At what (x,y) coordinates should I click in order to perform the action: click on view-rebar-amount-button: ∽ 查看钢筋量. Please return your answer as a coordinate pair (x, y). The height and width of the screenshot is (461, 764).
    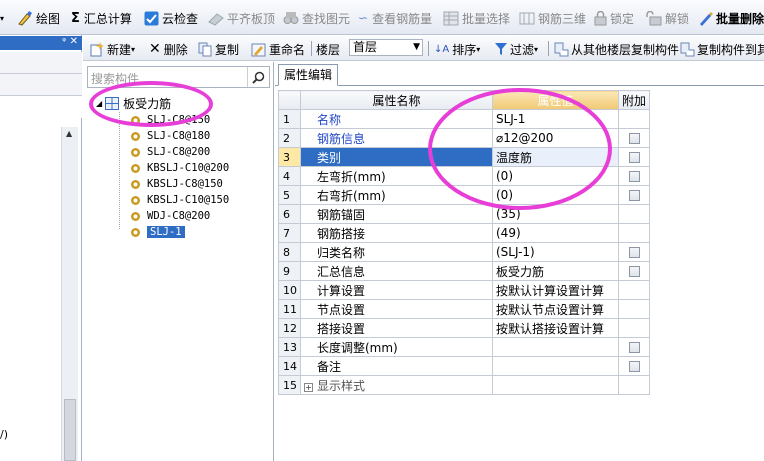
    Looking at the image, I should click on (395, 18).